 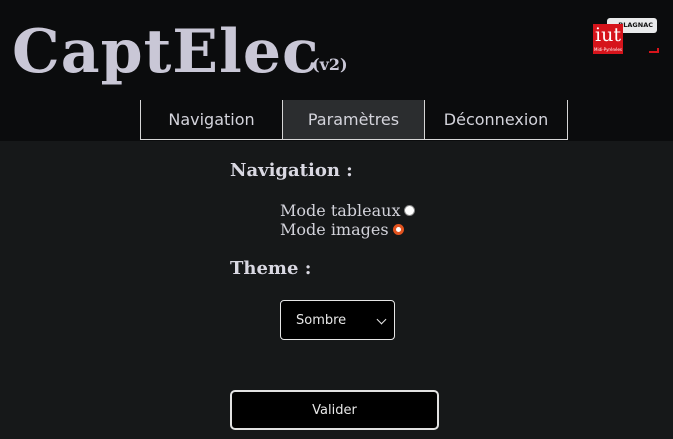 I want to click on navigation-section-title: Navigation :, so click(x=291, y=170).